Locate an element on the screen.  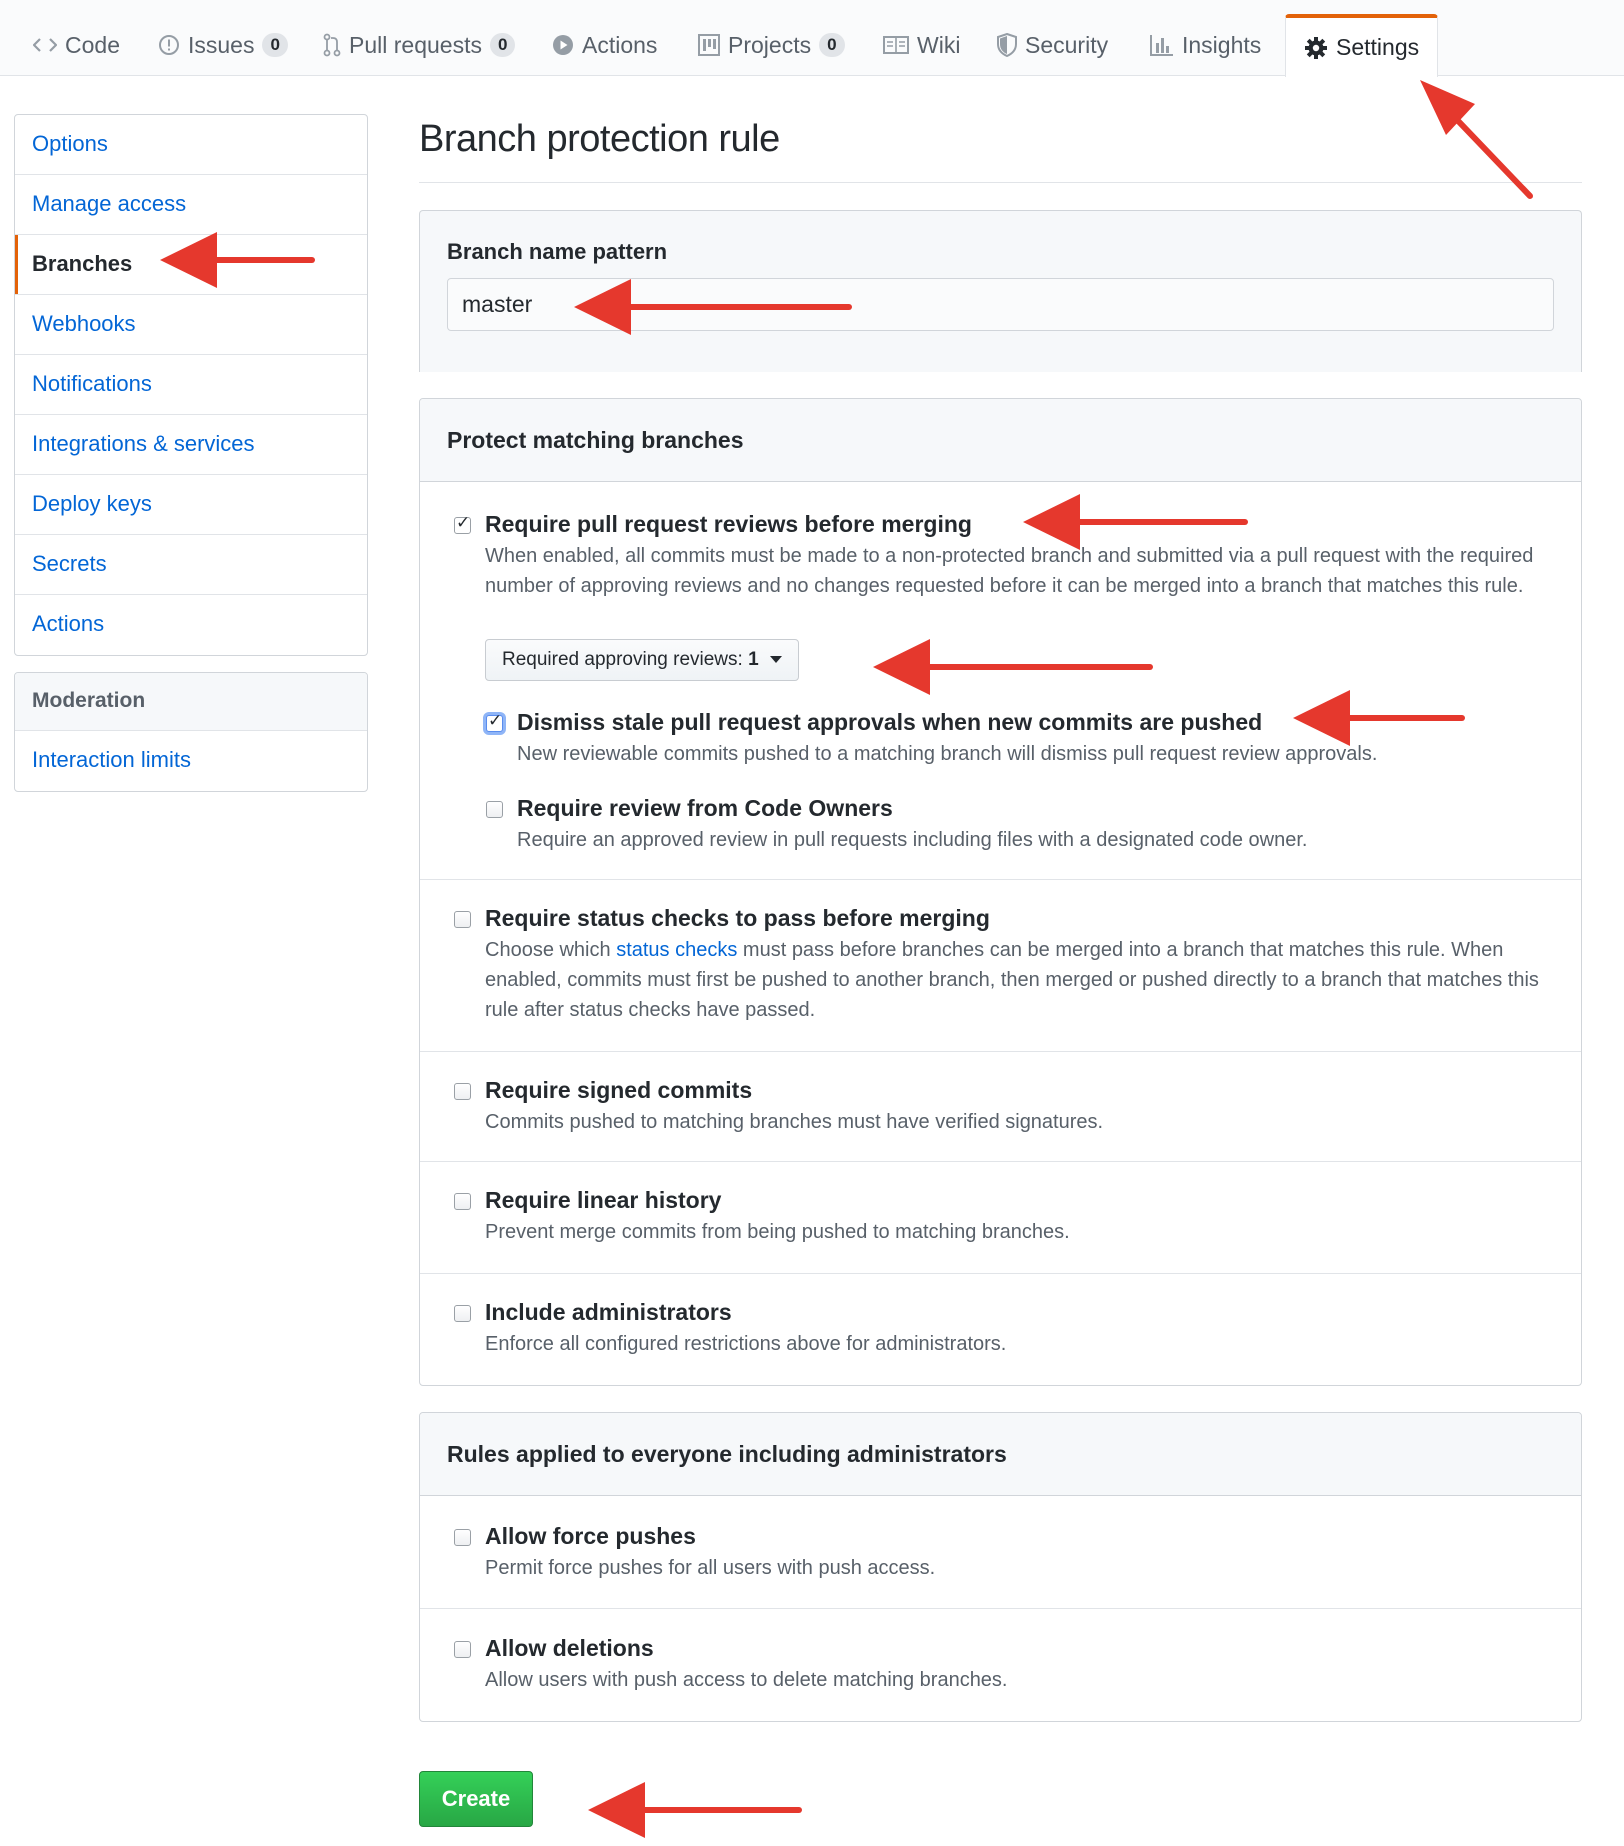
status-checks-desc-pre: Choose which is located at coordinates (551, 950).